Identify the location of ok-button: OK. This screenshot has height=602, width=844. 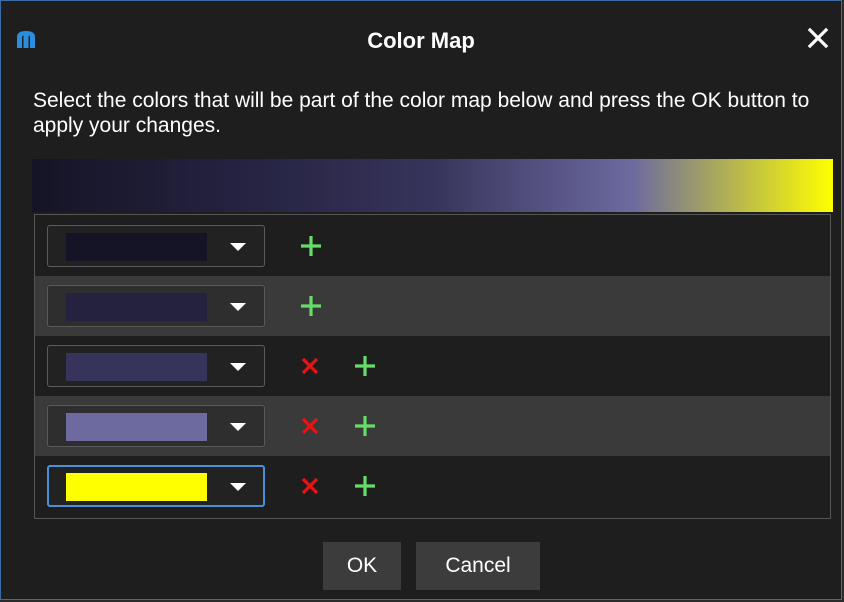
(362, 566).